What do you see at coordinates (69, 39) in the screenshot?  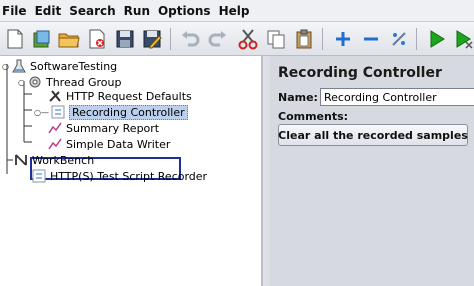 I see `open-icon` at bounding box center [69, 39].